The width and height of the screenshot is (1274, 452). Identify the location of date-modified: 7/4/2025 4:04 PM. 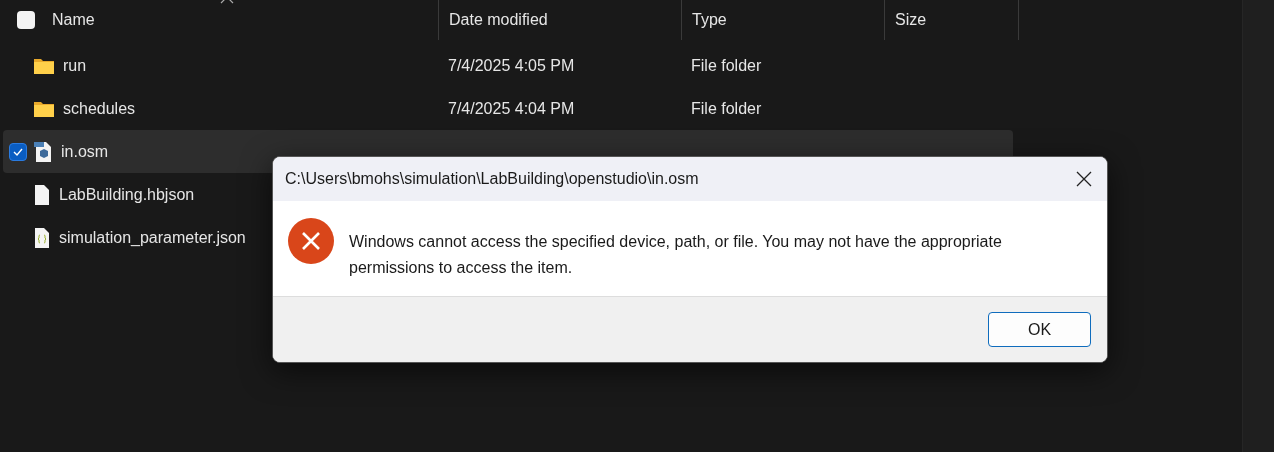
(511, 108).